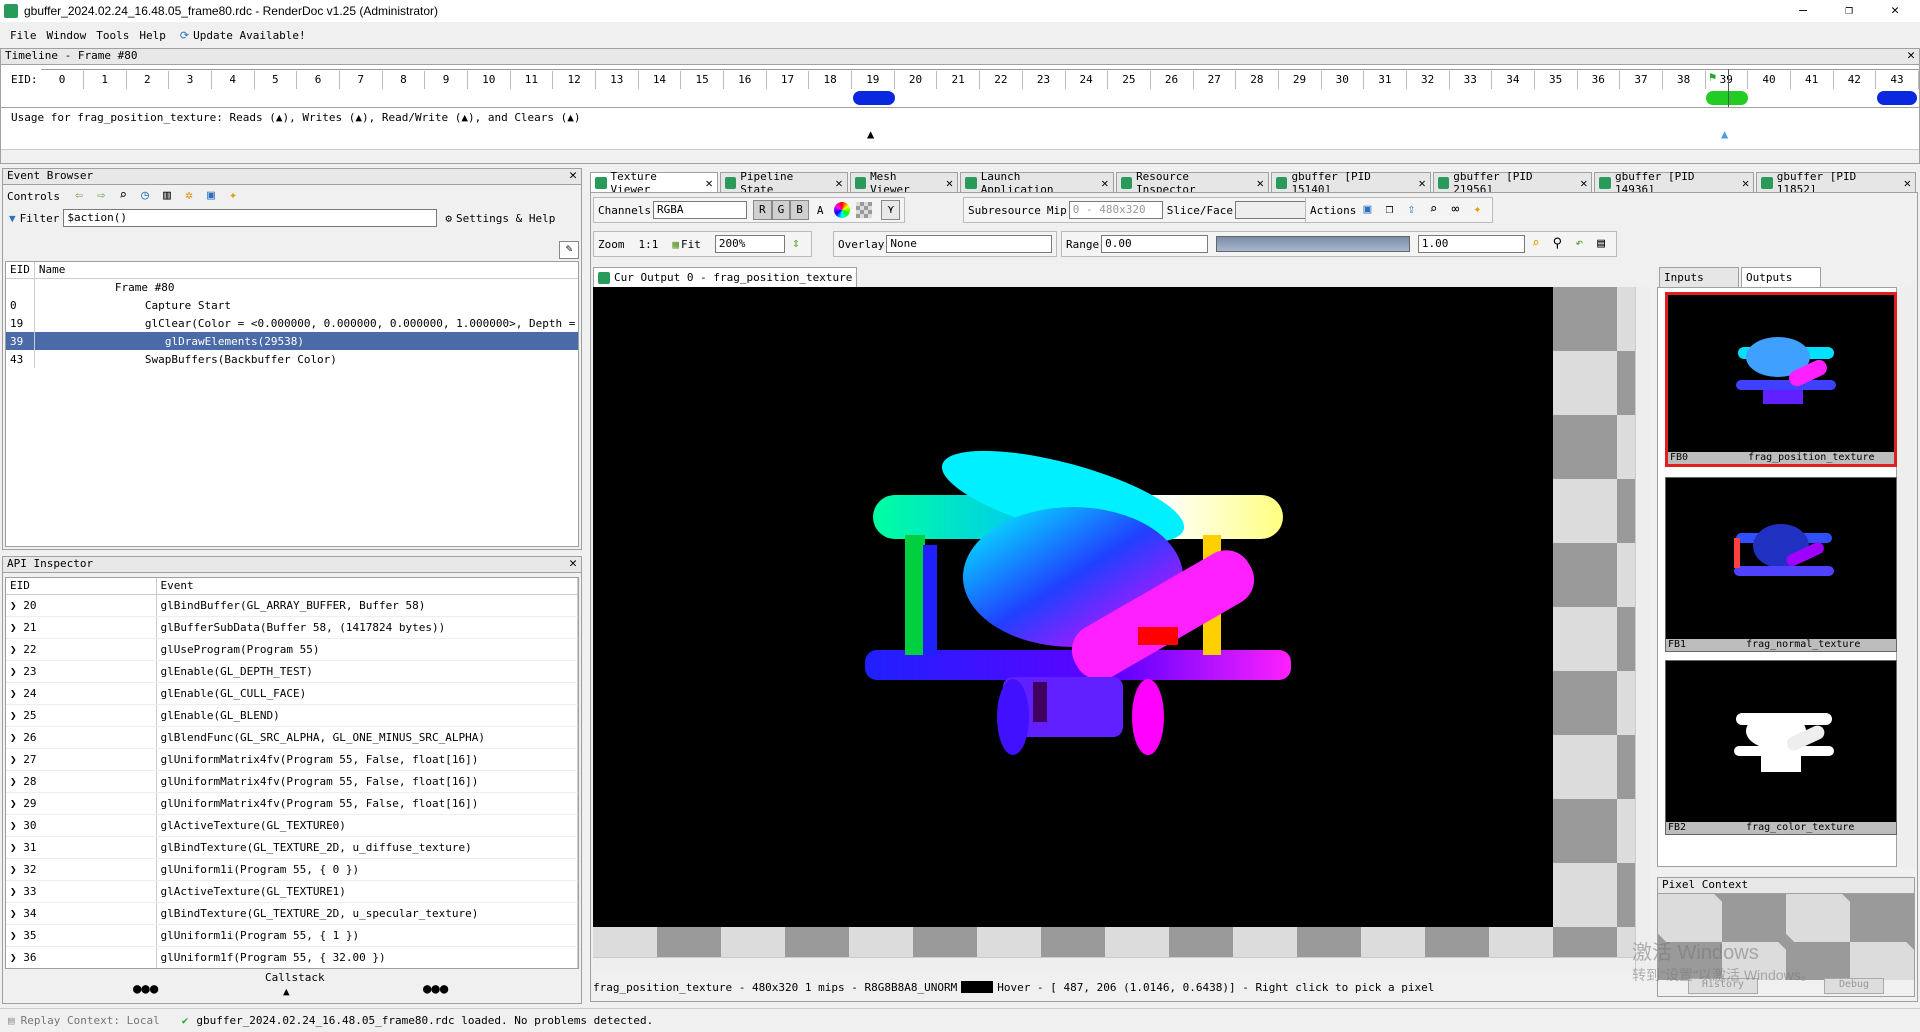 This screenshot has height=1032, width=1920. Describe the element at coordinates (318, 79) in the screenshot. I see `timeline-tick-6: 6` at that location.